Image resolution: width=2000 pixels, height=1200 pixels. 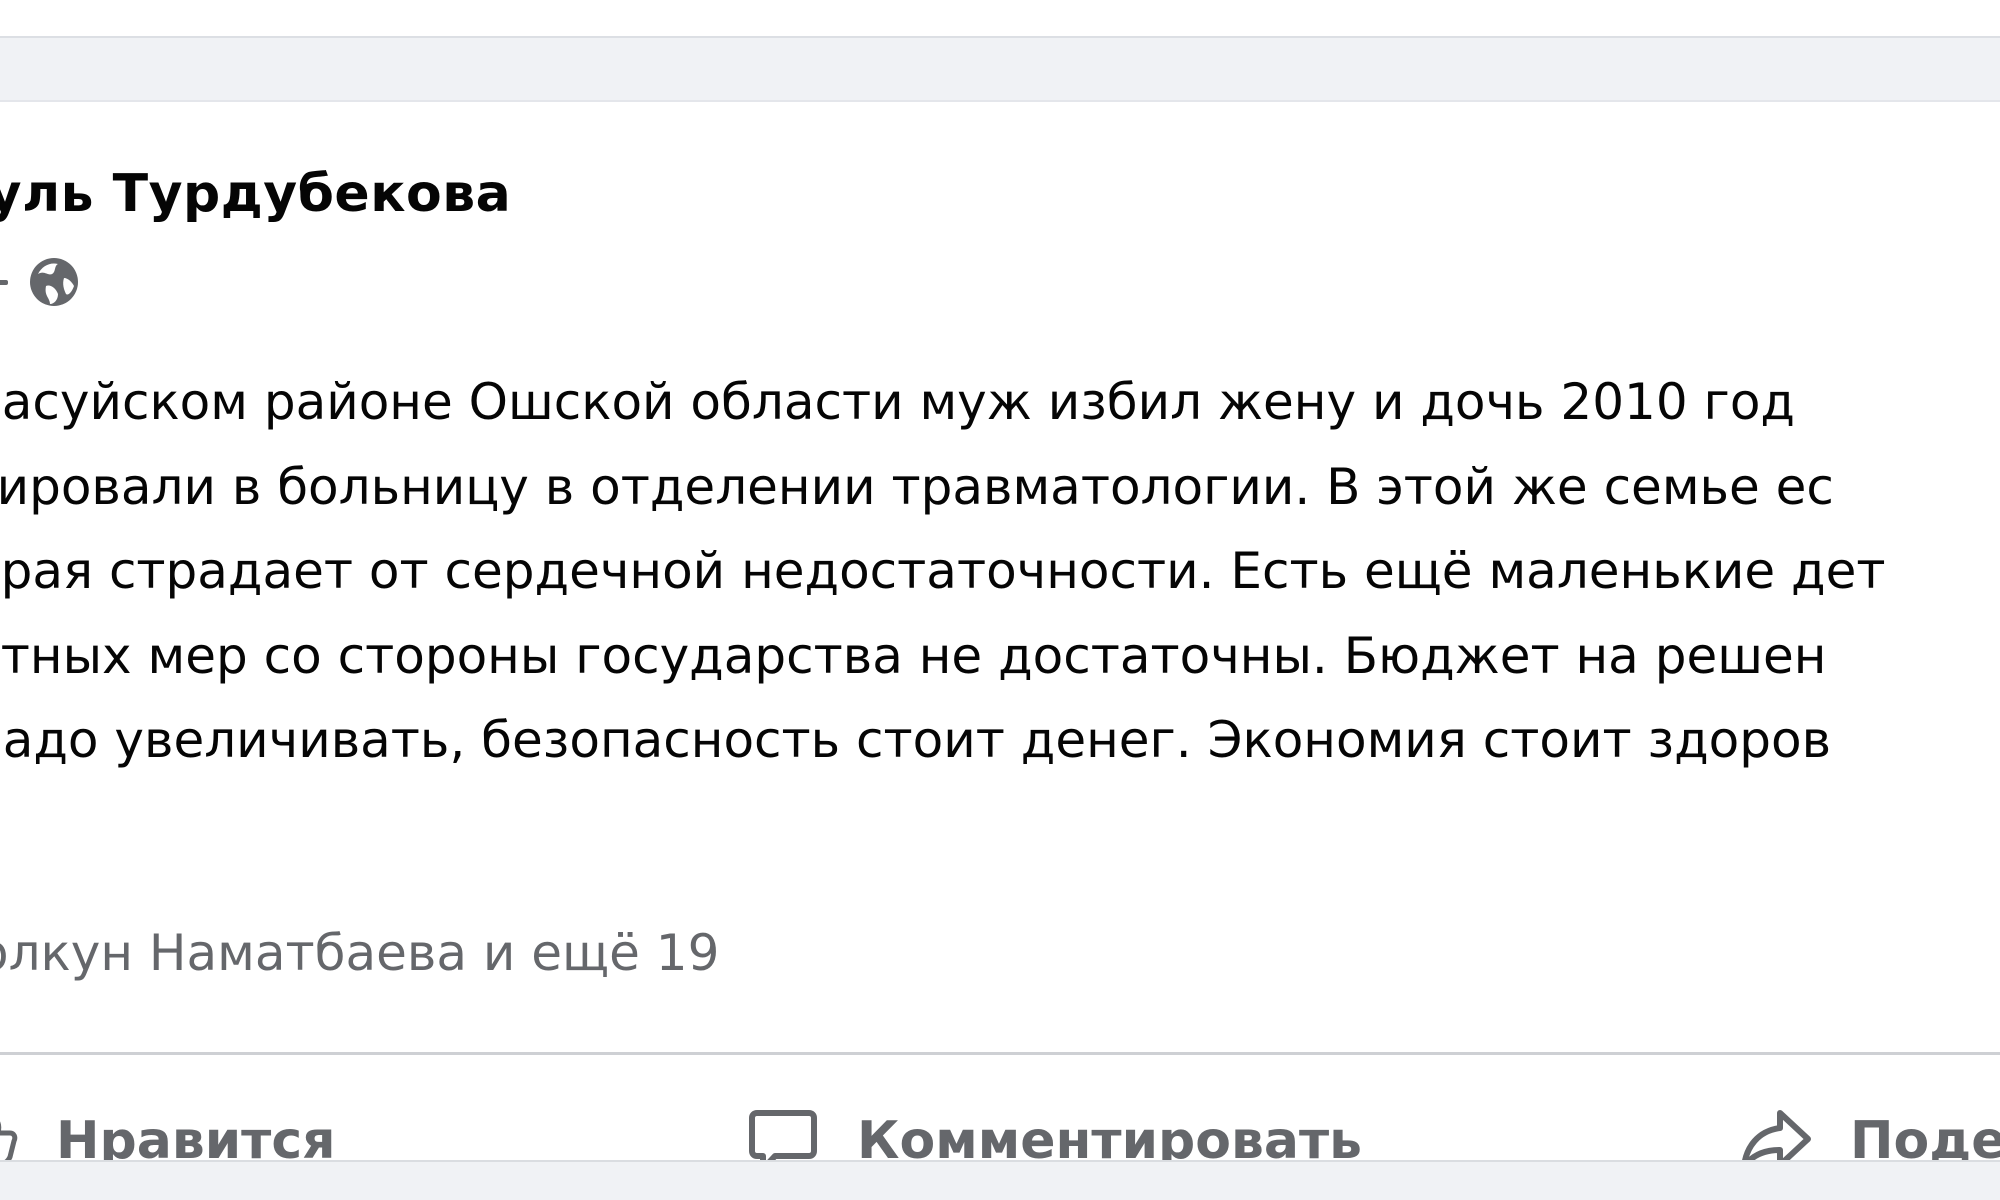 What do you see at coordinates (196, 1136) in the screenshot?
I see `like-label: Нравится` at bounding box center [196, 1136].